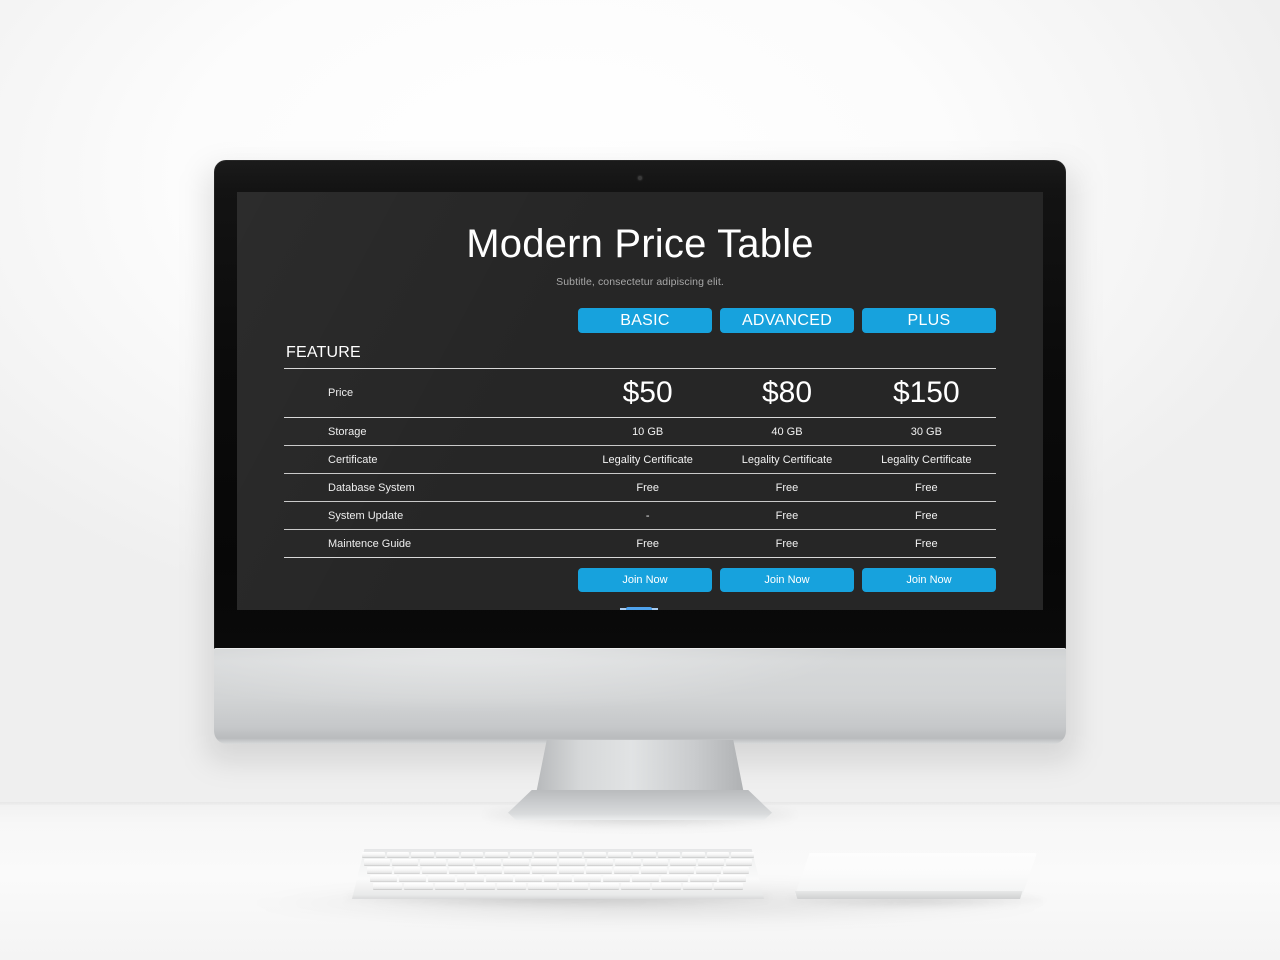 This screenshot has height=960, width=1280. I want to click on join-now-advanced-button: Join Now, so click(787, 580).